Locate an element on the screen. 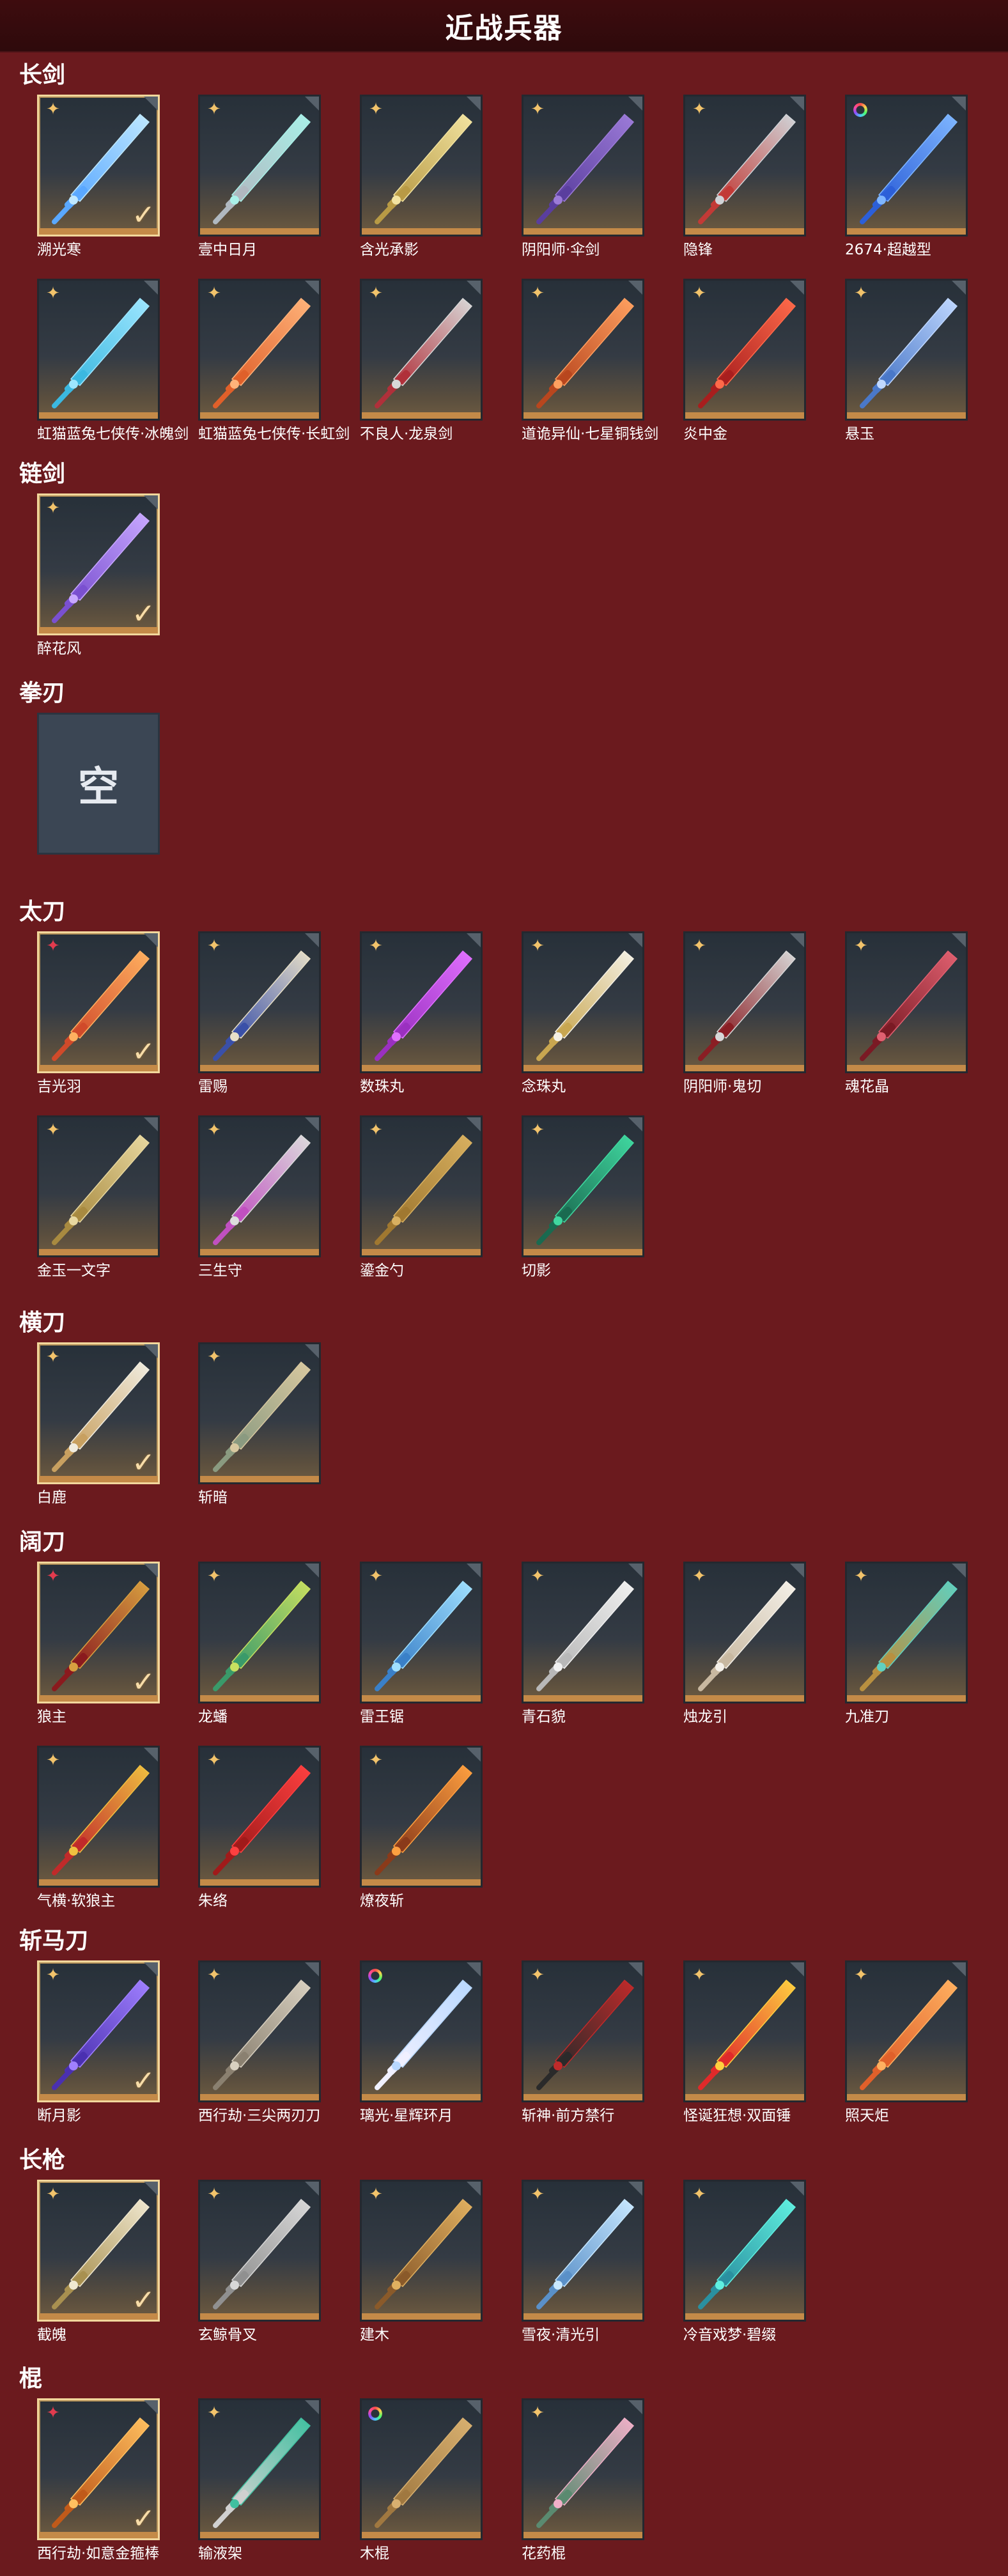 This screenshot has height=2576, width=1008. weapon-card: ✦ 虹猫蓝兔七侠传·冰魄剑 is located at coordinates (113, 361).